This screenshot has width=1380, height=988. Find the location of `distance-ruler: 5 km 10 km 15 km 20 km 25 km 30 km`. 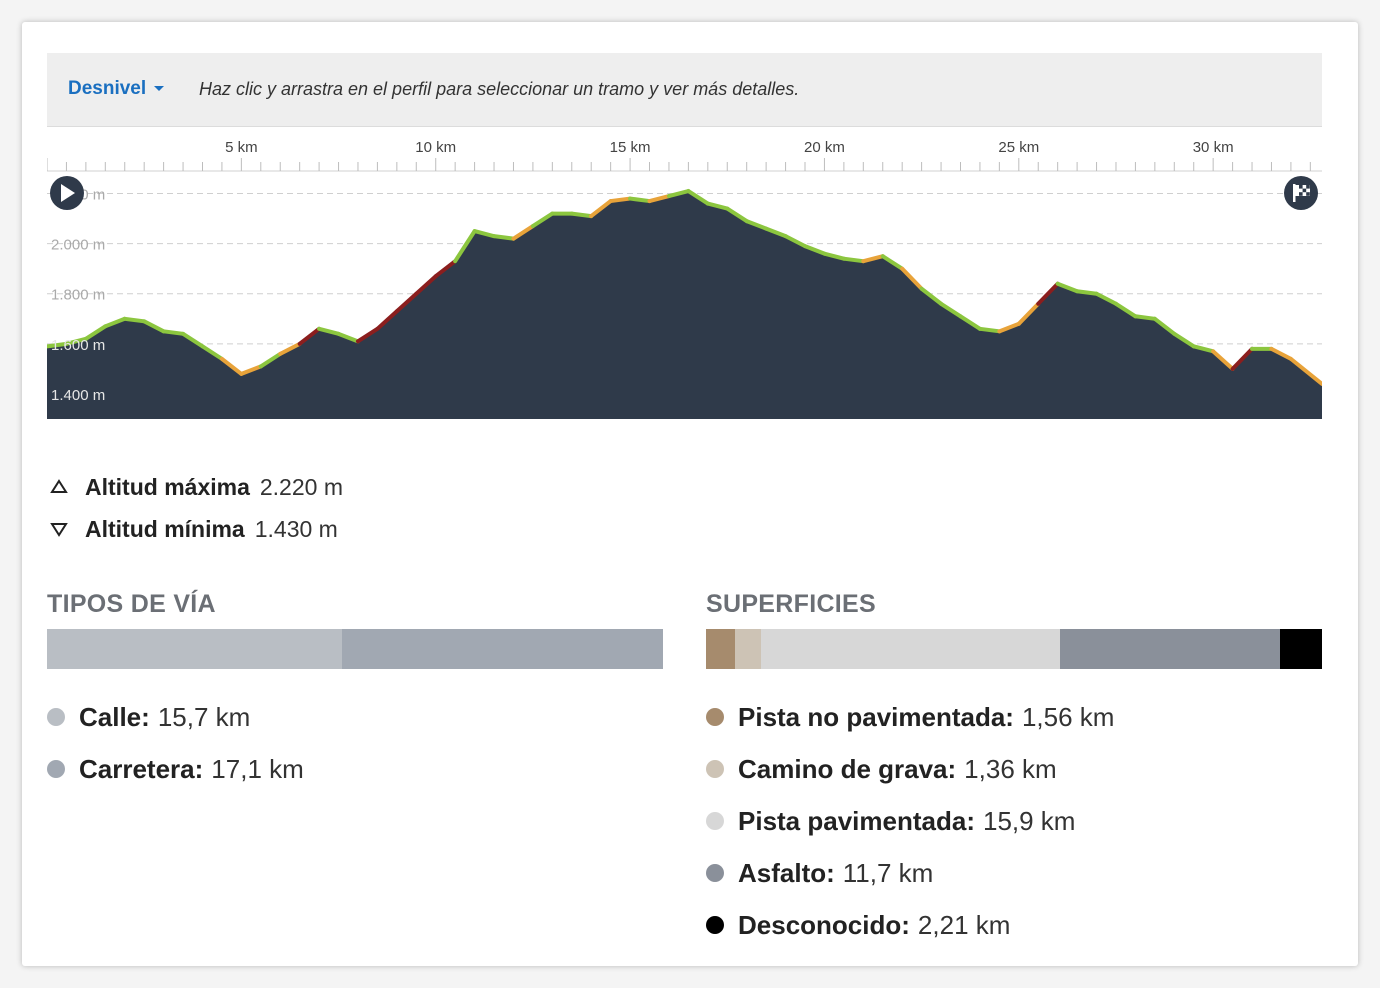

distance-ruler: 5 km 10 km 15 km 20 km 25 km 30 km is located at coordinates (684, 155).